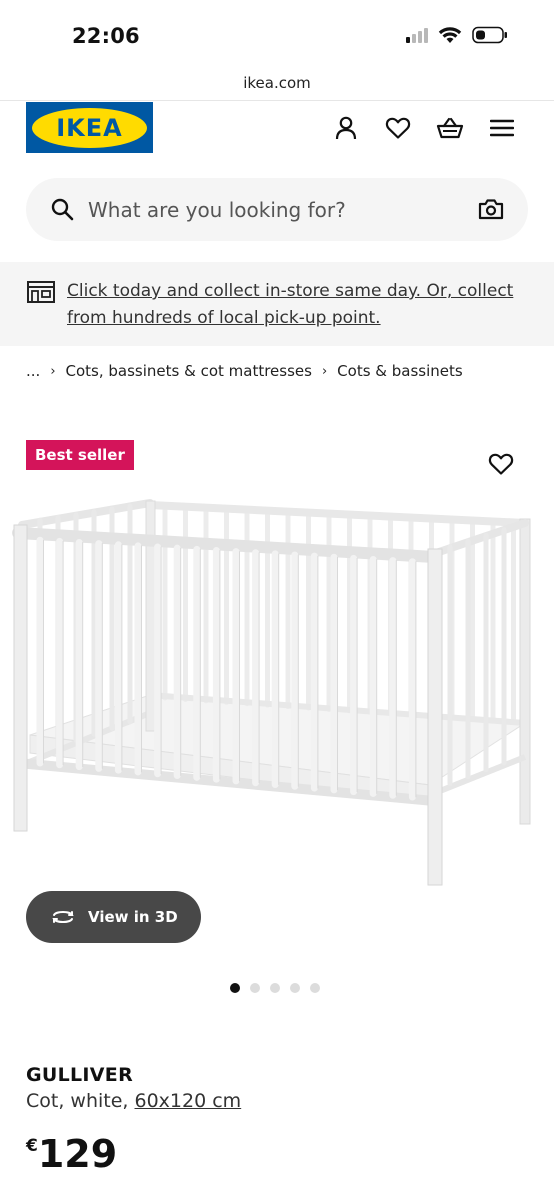 The width and height of the screenshot is (554, 1200). Describe the element at coordinates (133, 917) in the screenshot. I see `view-in-3d-label: View in 3D` at that location.